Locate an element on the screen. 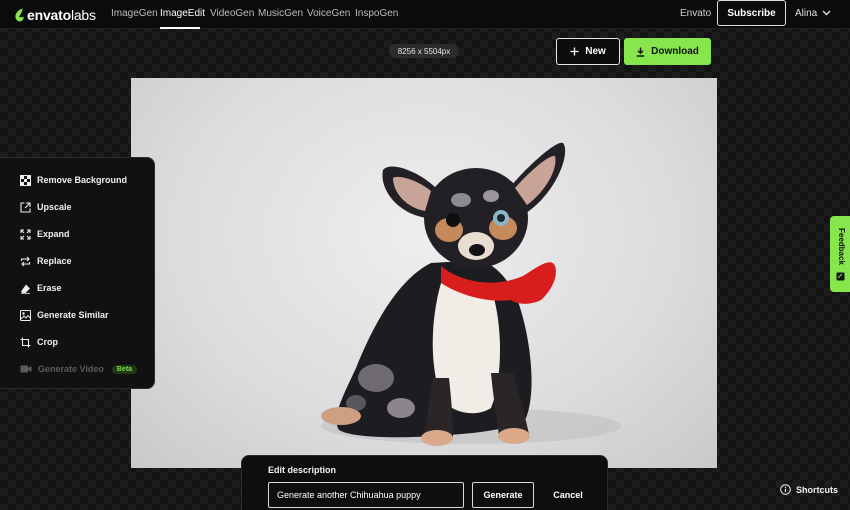  download-button: Download is located at coordinates (667, 51).